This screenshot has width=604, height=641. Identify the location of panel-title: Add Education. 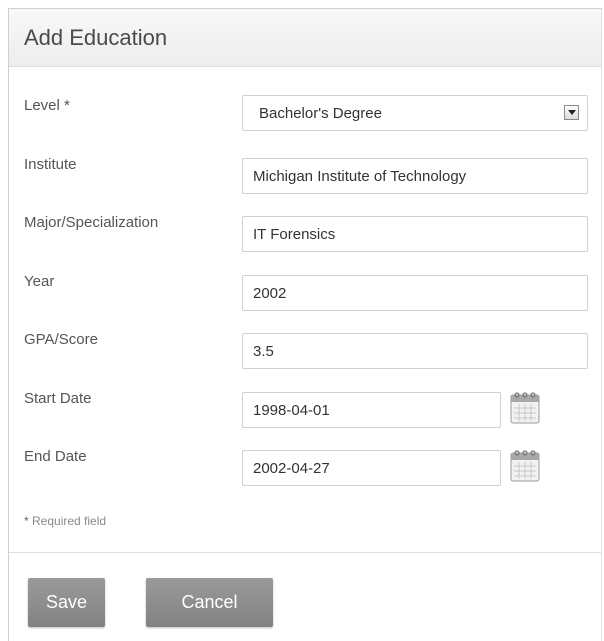
(96, 37).